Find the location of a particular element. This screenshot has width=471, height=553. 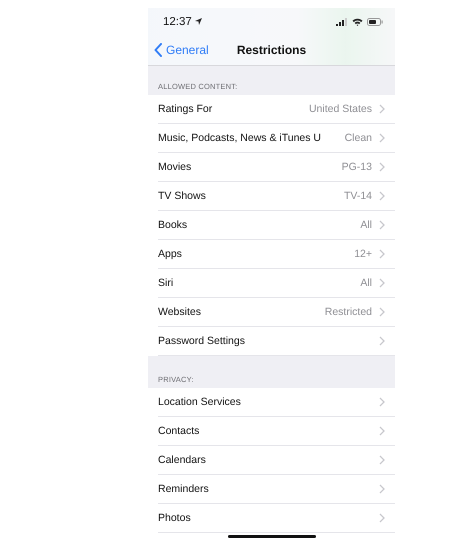

settings-row: Books All is located at coordinates (276, 225).